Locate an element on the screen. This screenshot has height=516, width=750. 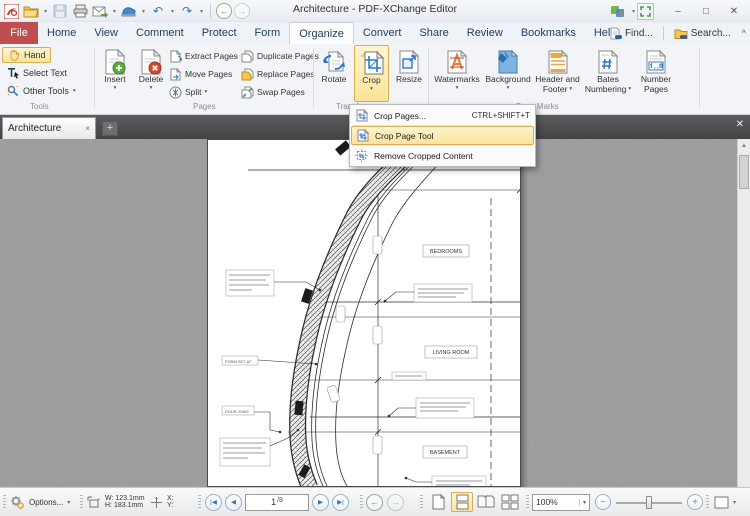
tab-review: Review is located at coordinates (485, 33).